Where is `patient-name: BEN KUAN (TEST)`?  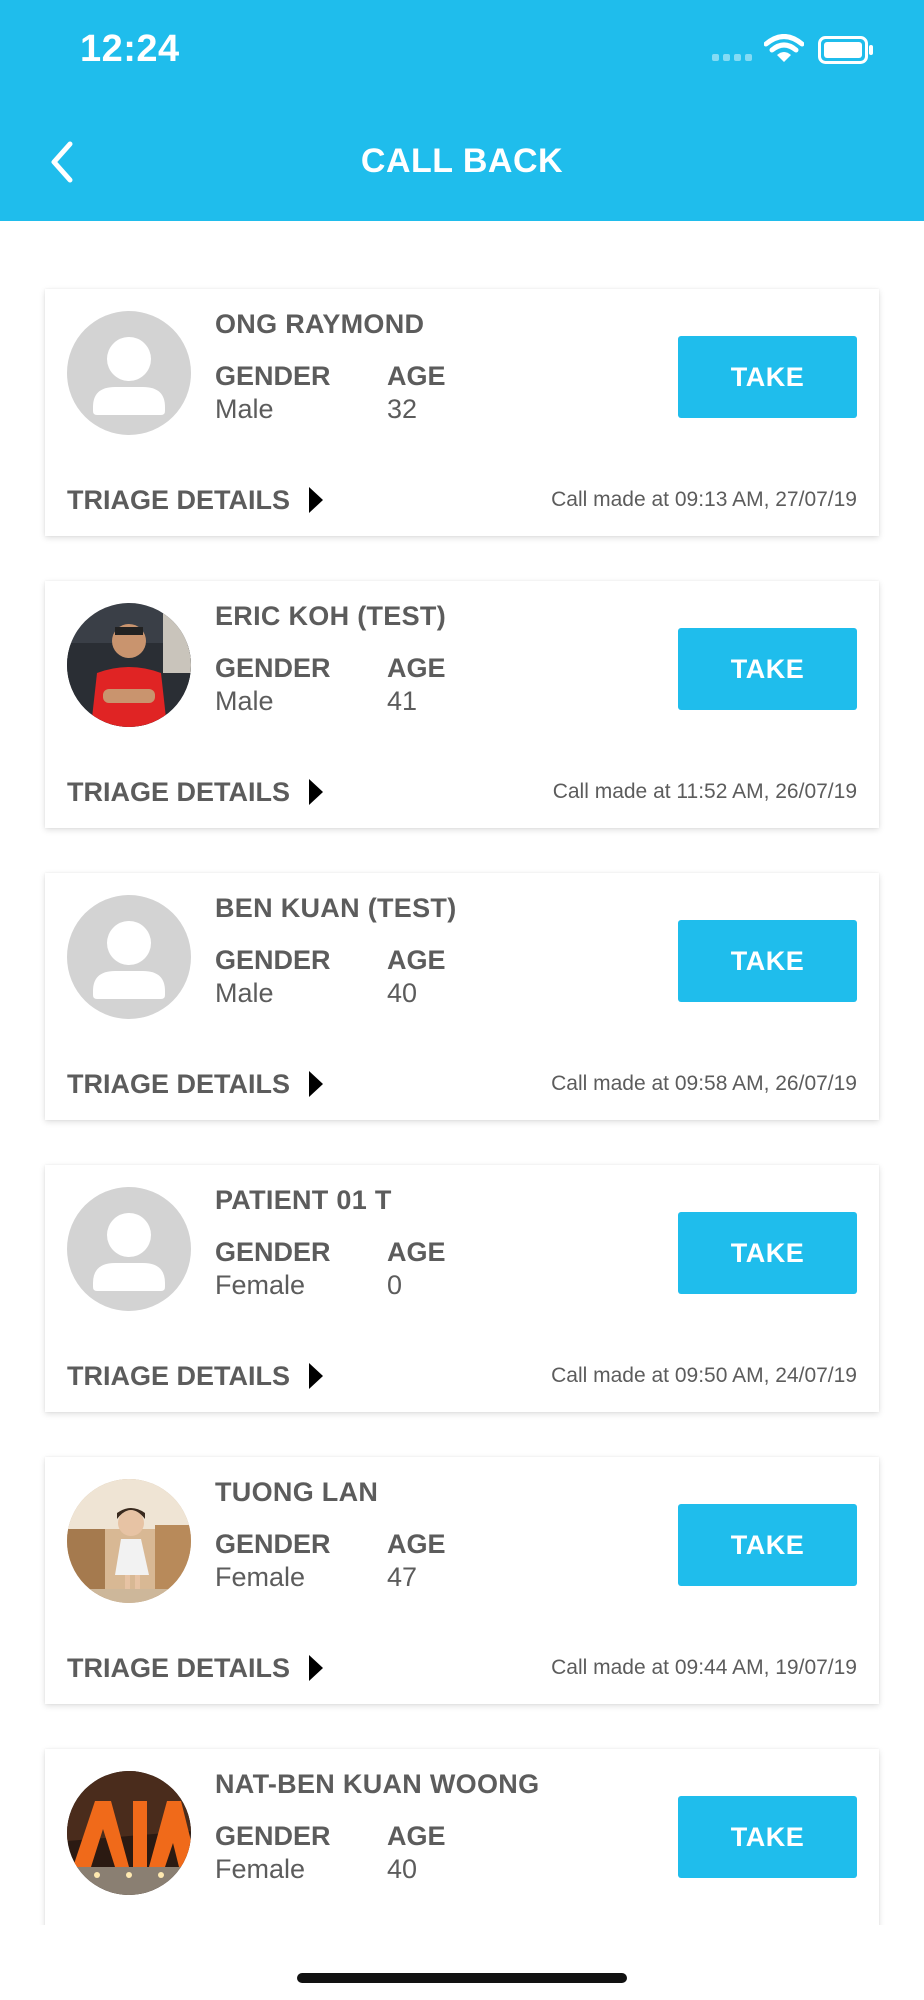
patient-name: BEN KUAN (TEST) is located at coordinates (336, 908).